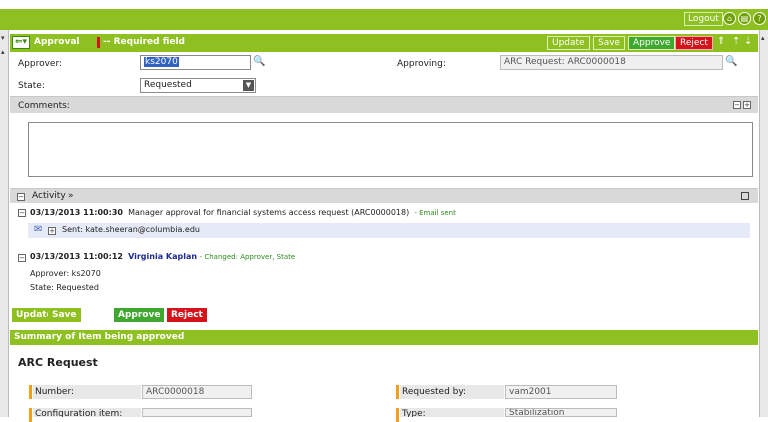 The width and height of the screenshot is (768, 422). What do you see at coordinates (390, 149) in the screenshot?
I see `comments-textarea` at bounding box center [390, 149].